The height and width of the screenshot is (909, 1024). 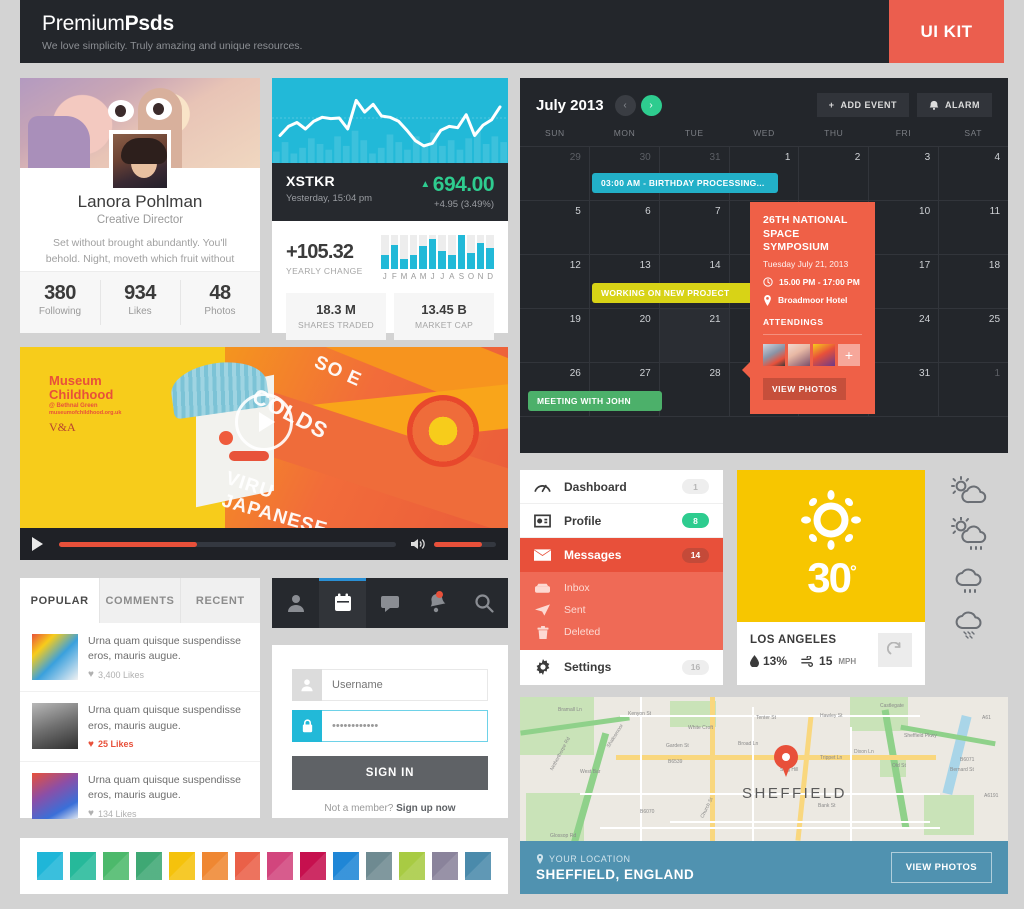 What do you see at coordinates (555, 281) in the screenshot?
I see `calendar-day-cell: 12` at bounding box center [555, 281].